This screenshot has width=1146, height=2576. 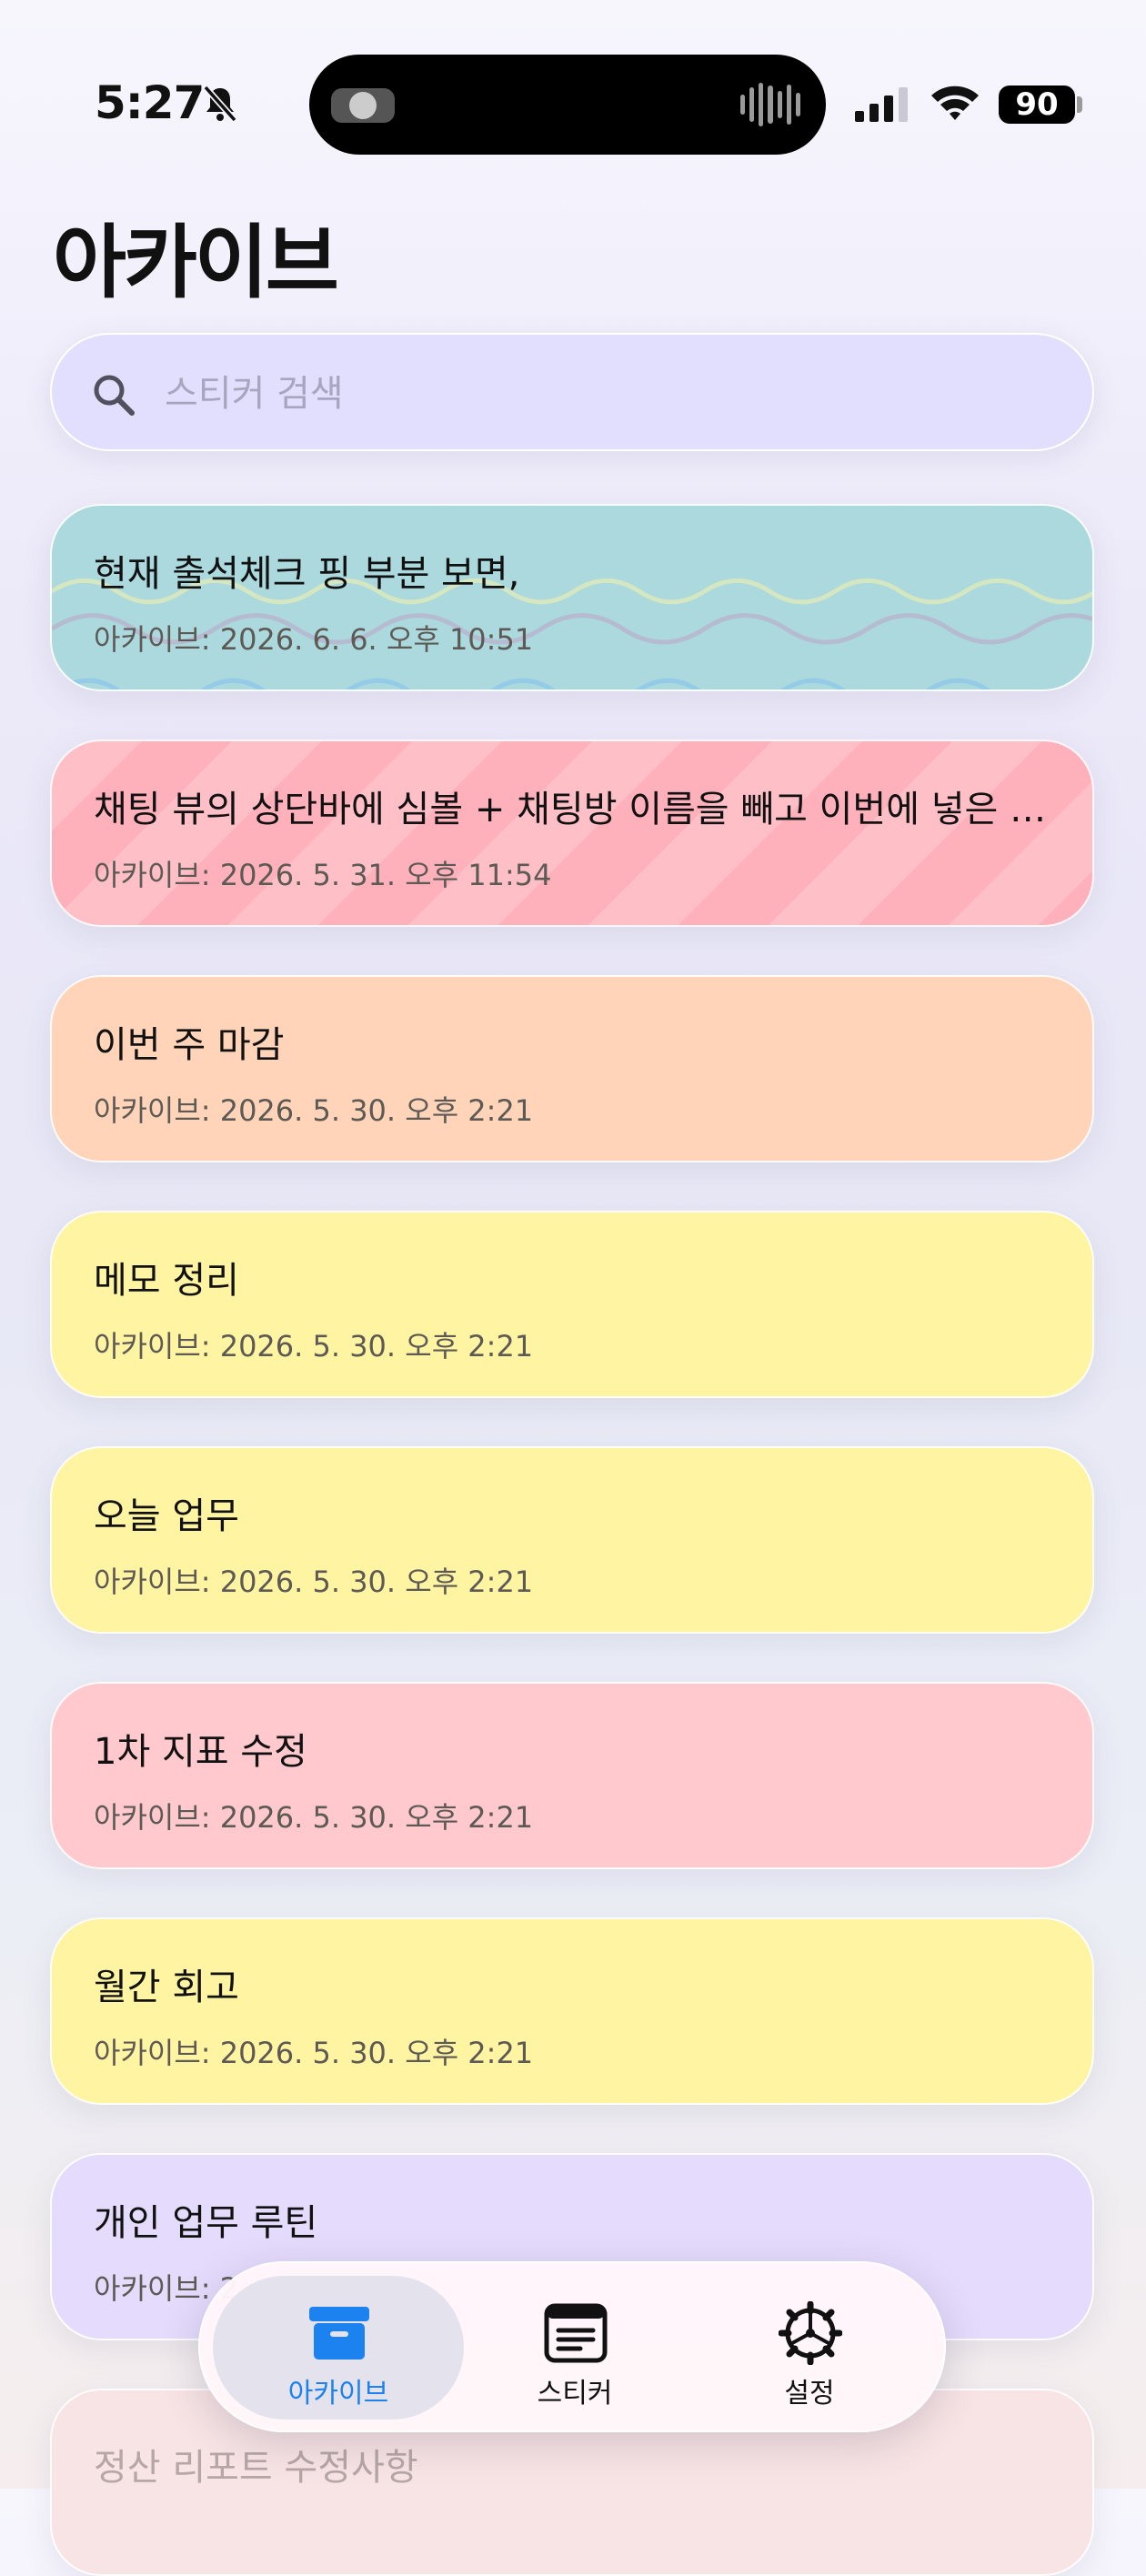 I want to click on status-bar: 5:27 90, so click(x=573, y=91).